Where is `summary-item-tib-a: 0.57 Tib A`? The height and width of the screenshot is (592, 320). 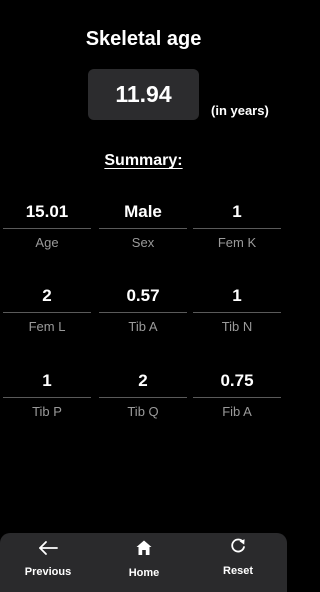 summary-item-tib-a: 0.57 Tib A is located at coordinates (143, 309).